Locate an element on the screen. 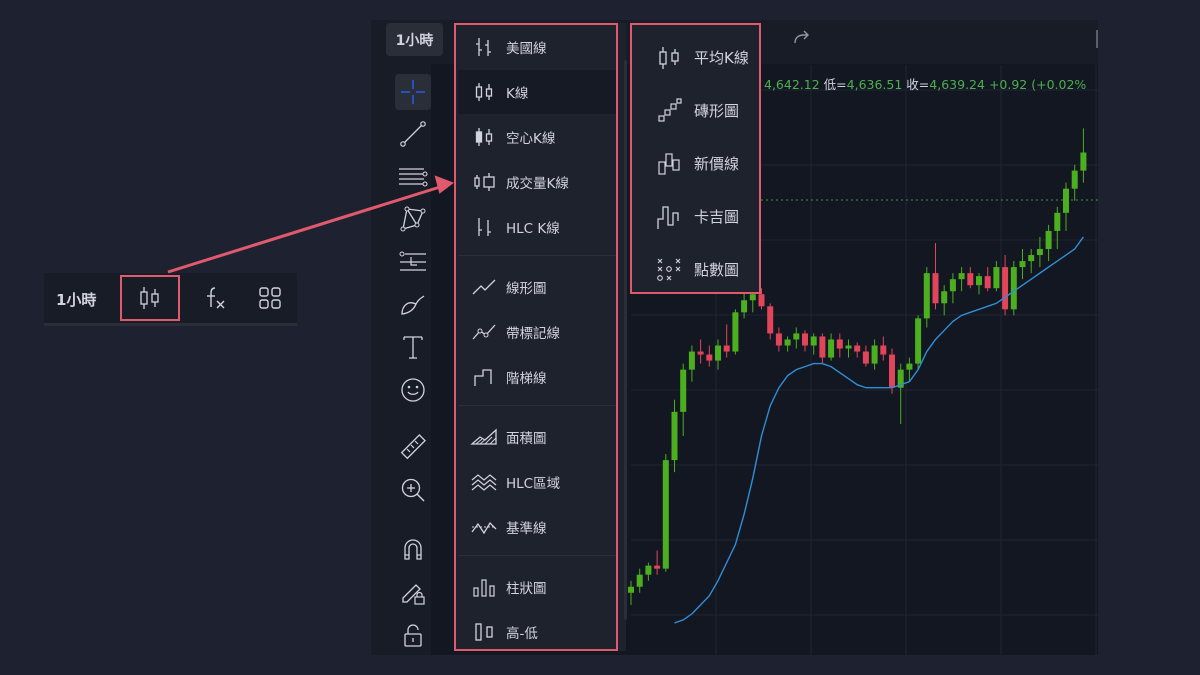 The image size is (1200, 675). more-chart-types-menu: 平均K線 磚形圖 新價線 卡吉圖 點數圖 is located at coordinates (695, 158).